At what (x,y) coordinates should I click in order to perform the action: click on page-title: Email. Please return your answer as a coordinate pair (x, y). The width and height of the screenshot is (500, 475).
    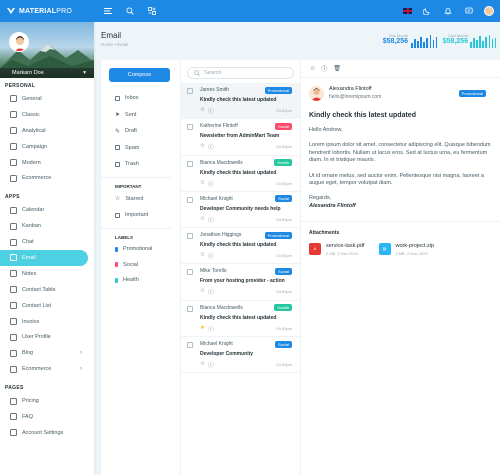
    Looking at the image, I should click on (111, 35).